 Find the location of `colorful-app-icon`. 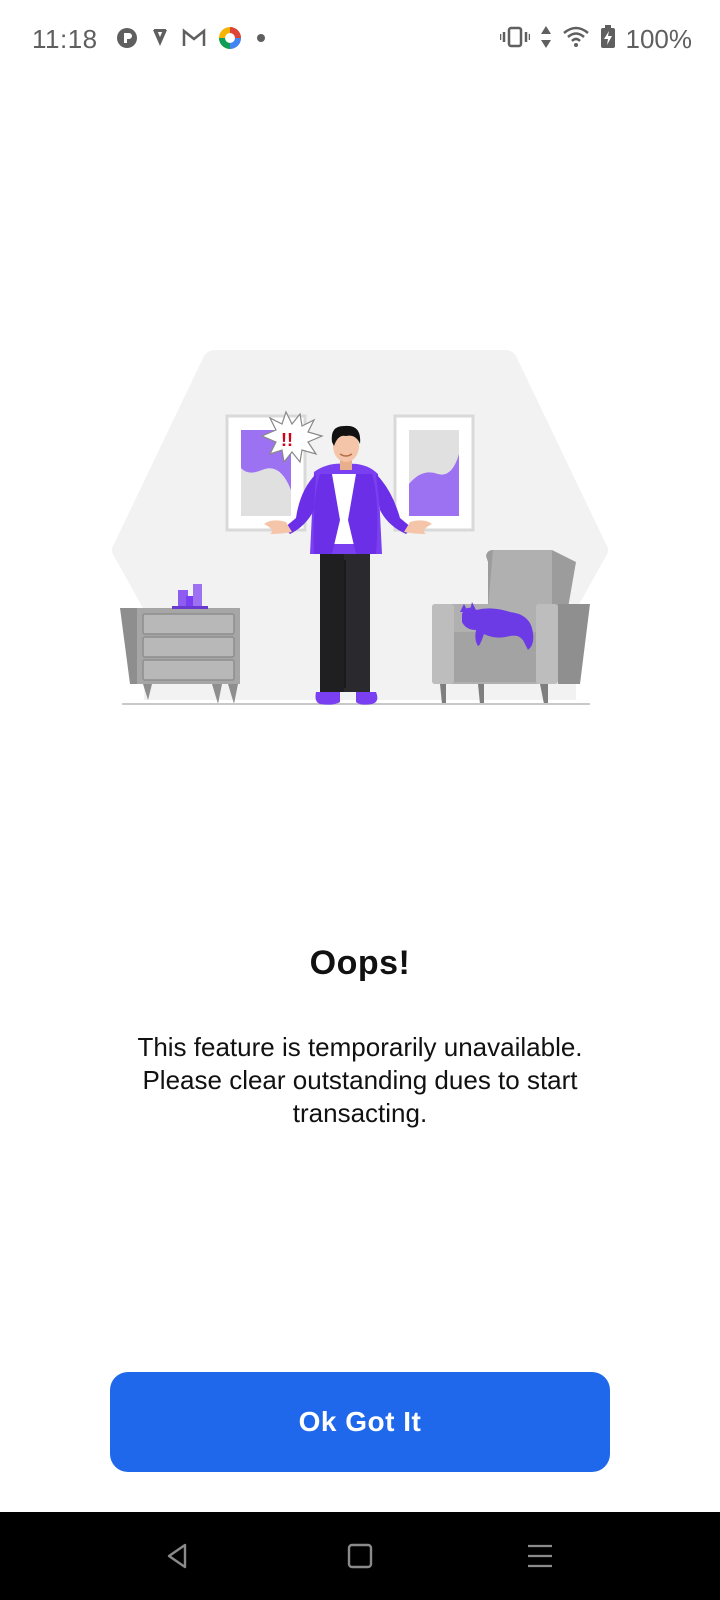

colorful-app-icon is located at coordinates (230, 40).